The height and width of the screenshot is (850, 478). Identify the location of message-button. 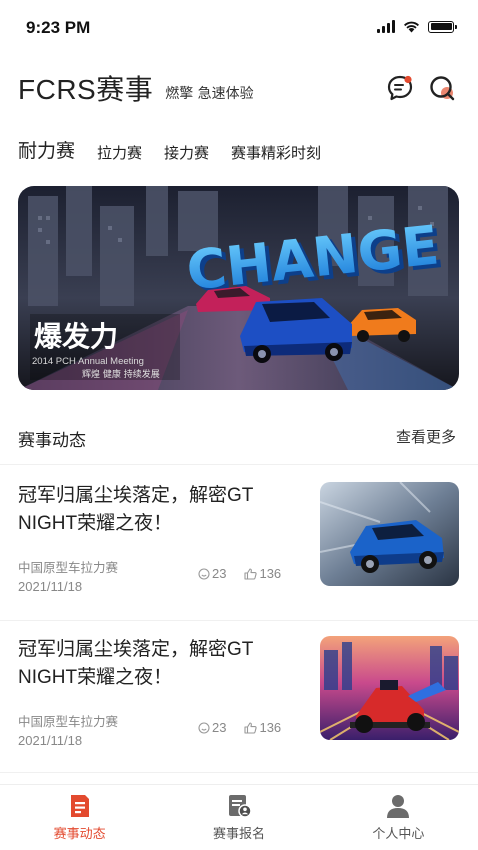
(400, 88).